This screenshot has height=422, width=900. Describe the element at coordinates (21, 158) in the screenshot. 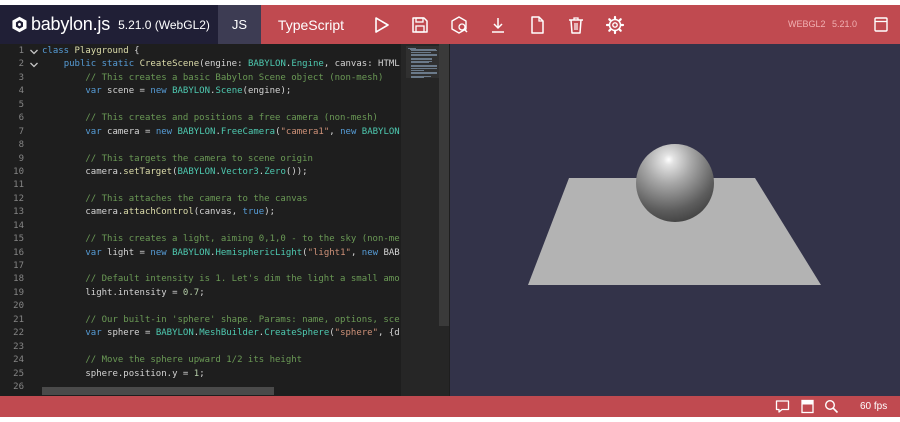

I see `line-number: 9` at that location.